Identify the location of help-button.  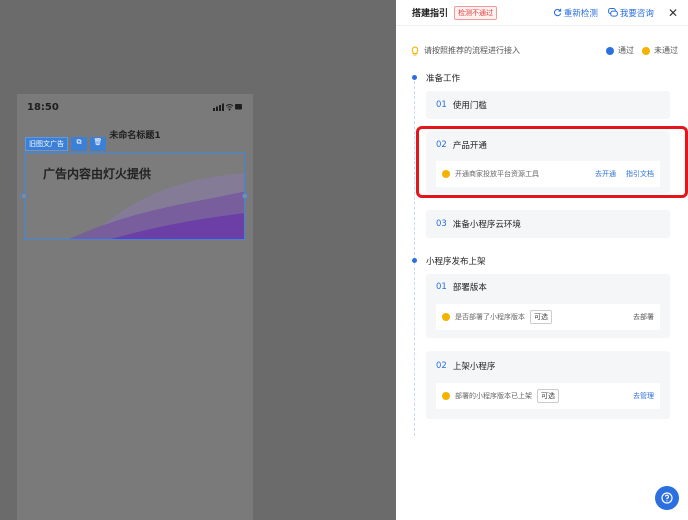
(667, 498).